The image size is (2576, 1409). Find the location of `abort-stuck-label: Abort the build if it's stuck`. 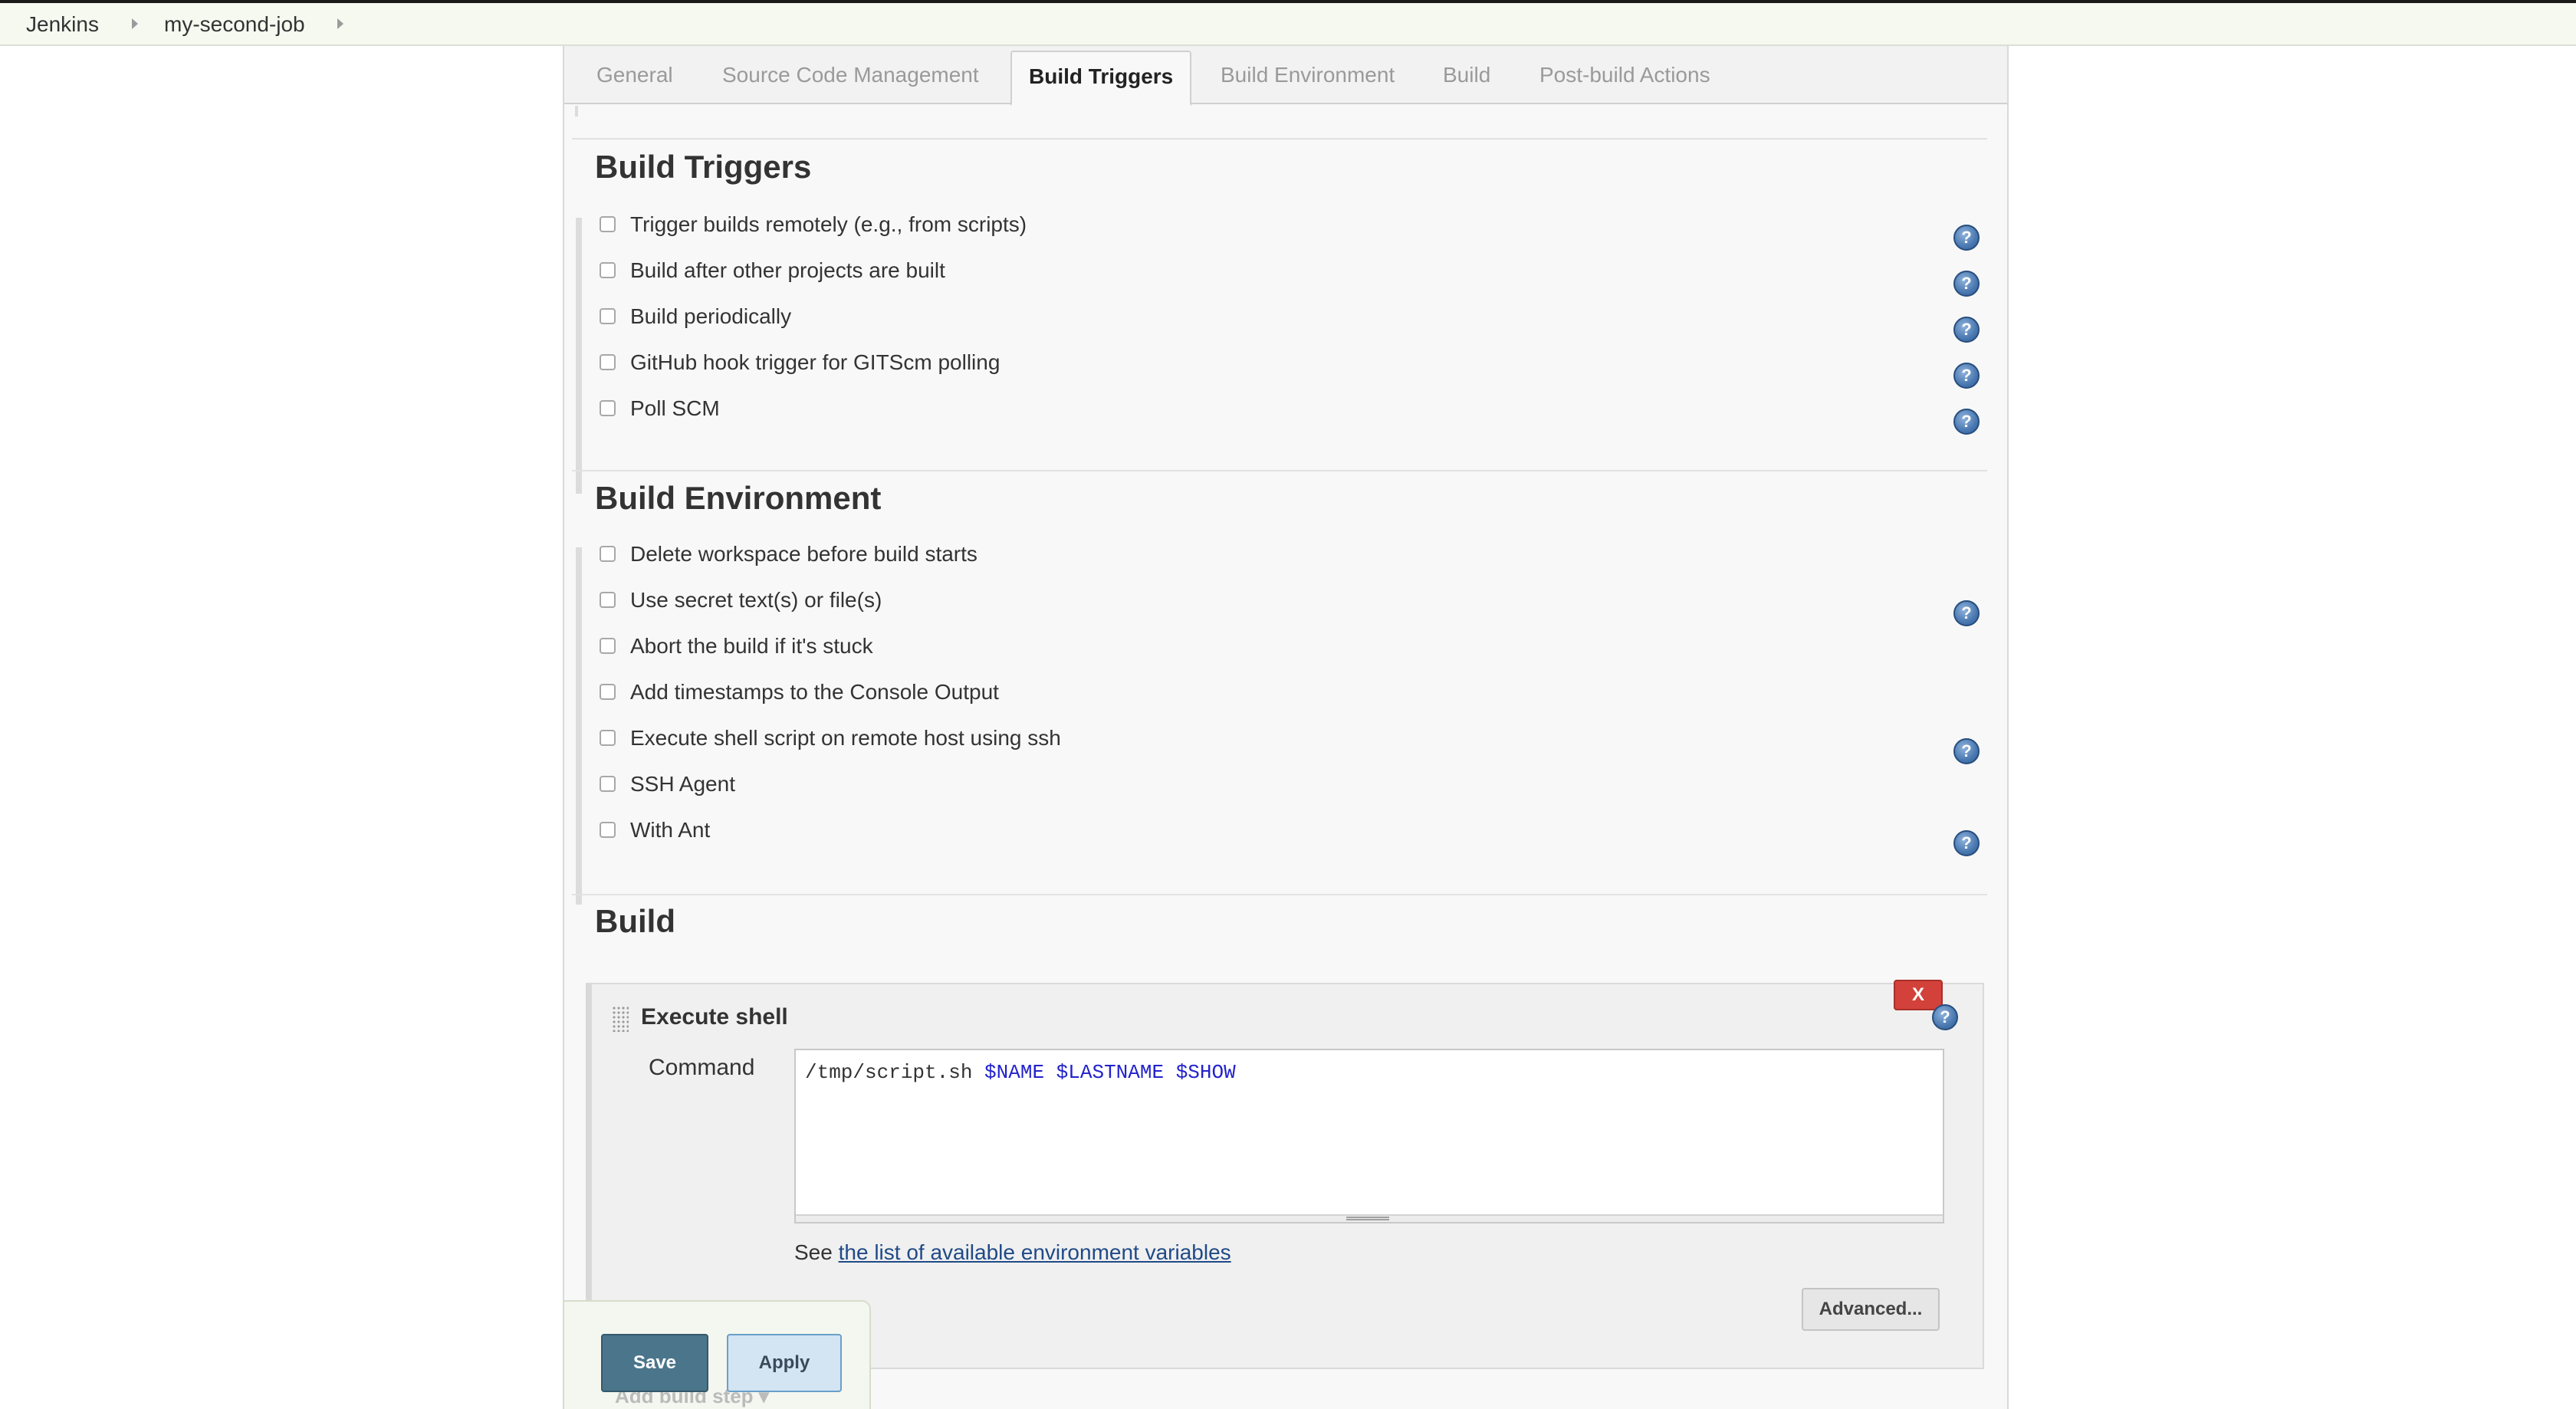

abort-stuck-label: Abort the build if it's stuck is located at coordinates (752, 646).